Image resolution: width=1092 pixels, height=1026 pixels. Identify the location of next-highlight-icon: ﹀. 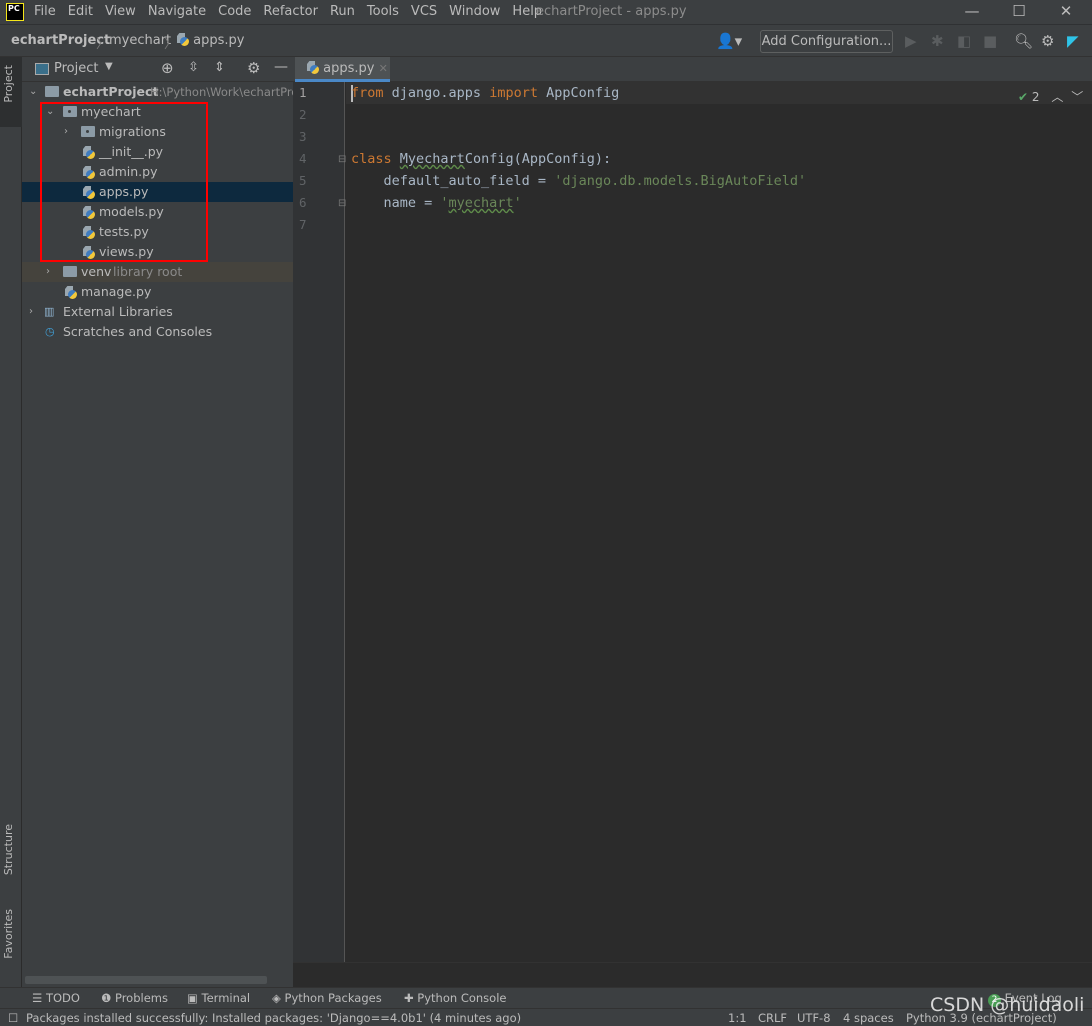
(1077, 97).